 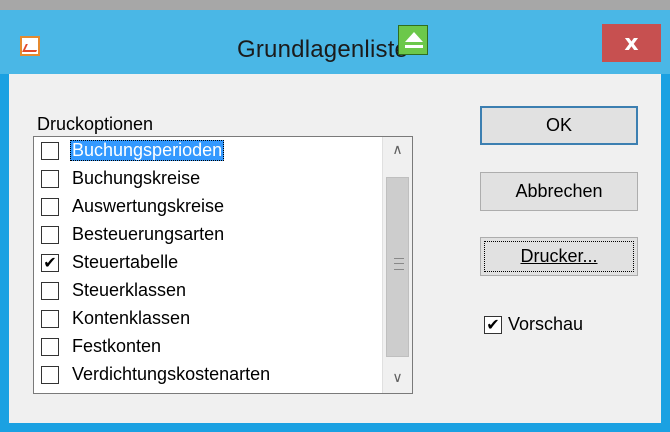 What do you see at coordinates (50, 263) in the screenshot?
I see `option-checkbox: ✔` at bounding box center [50, 263].